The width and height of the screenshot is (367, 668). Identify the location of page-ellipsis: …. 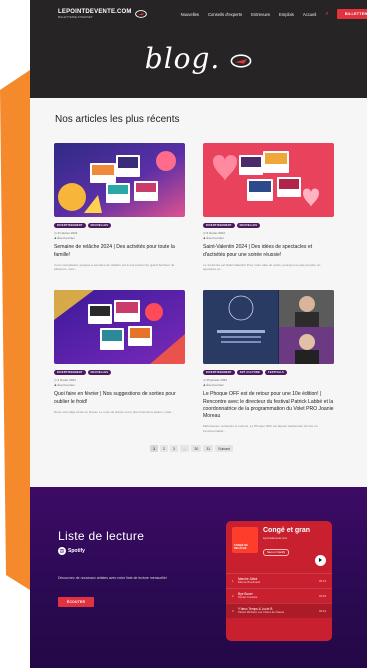
(184, 449).